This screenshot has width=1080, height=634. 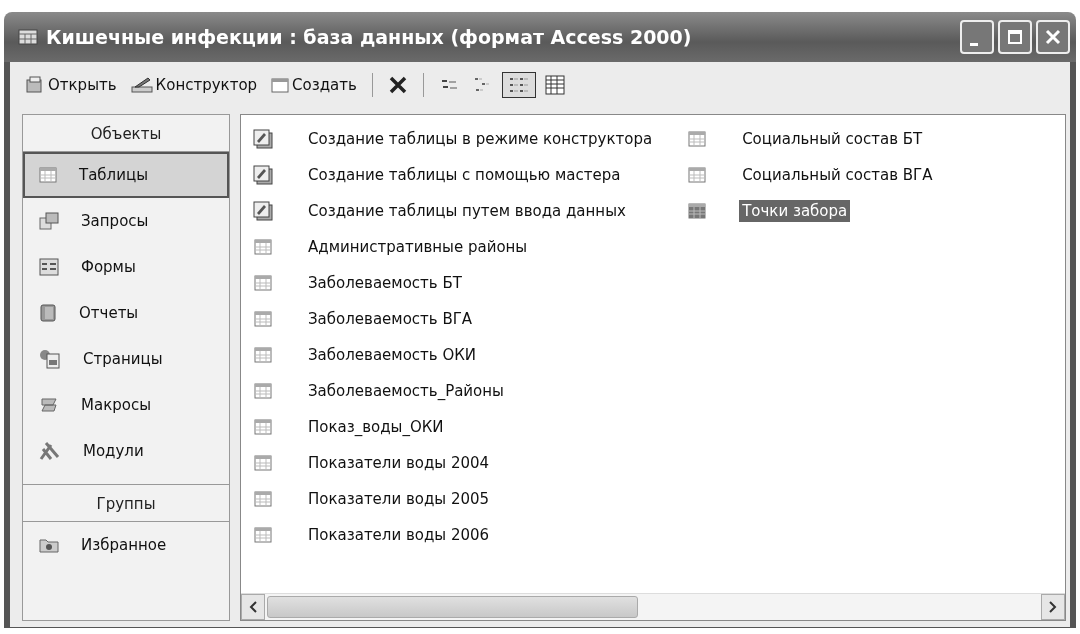 I want to click on object-item: Создание таблицы в режиме конструктора, so click(x=452, y=139).